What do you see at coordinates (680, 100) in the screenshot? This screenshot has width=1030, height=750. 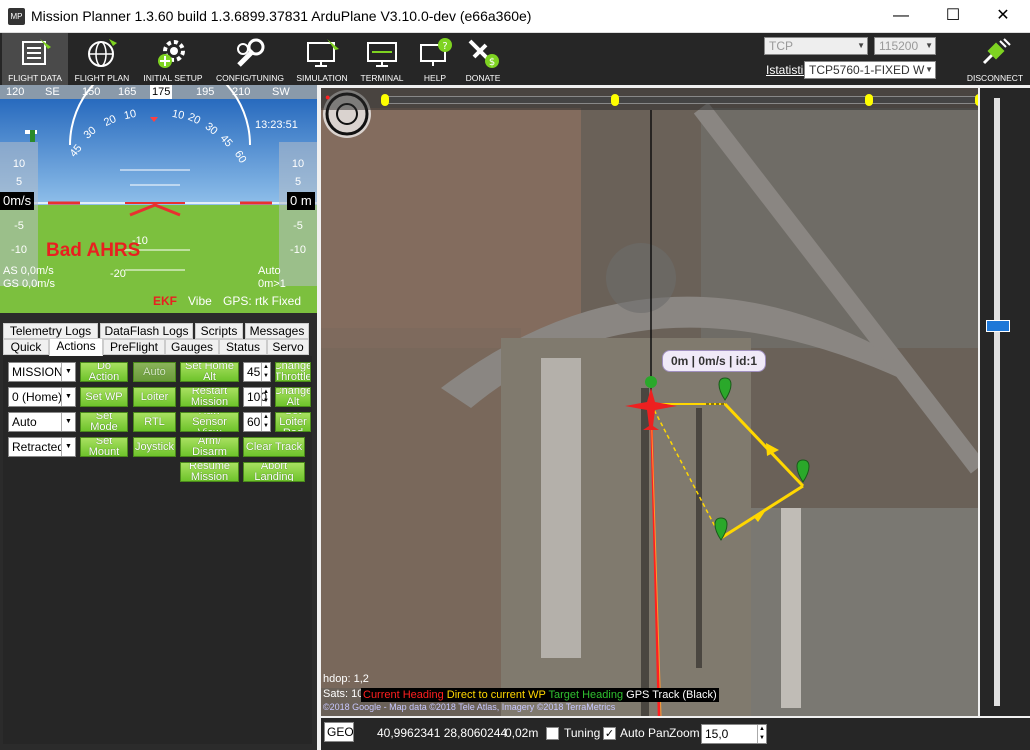 I see `timeline-track` at bounding box center [680, 100].